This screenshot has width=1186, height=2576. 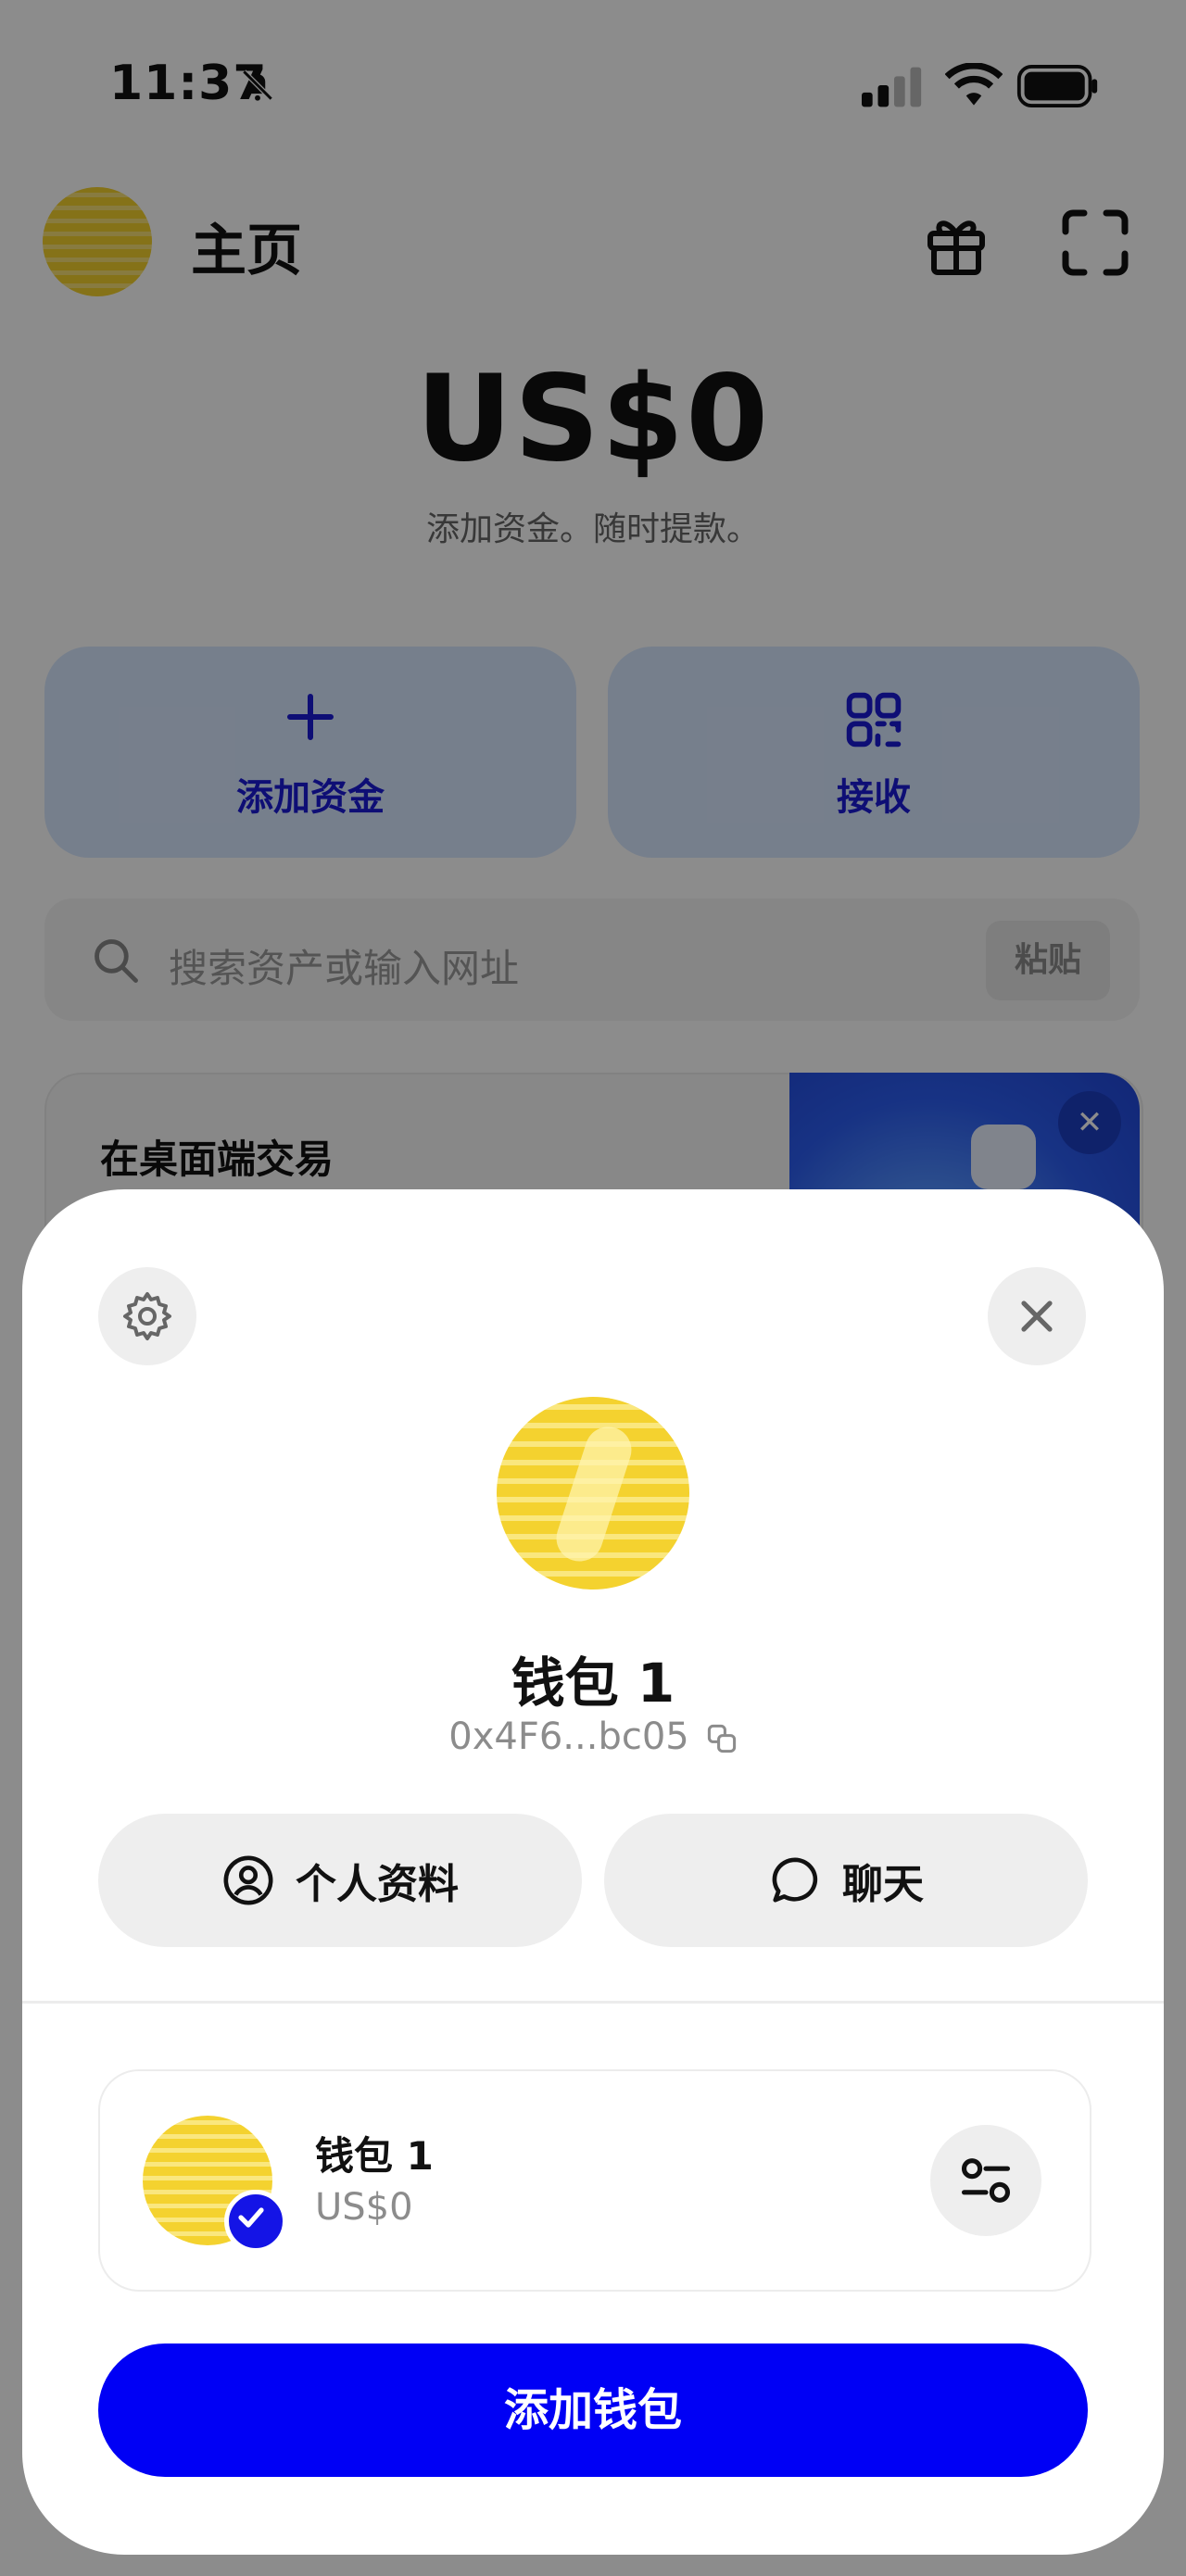 I want to click on wallet-avatar-large, so click(x=593, y=1493).